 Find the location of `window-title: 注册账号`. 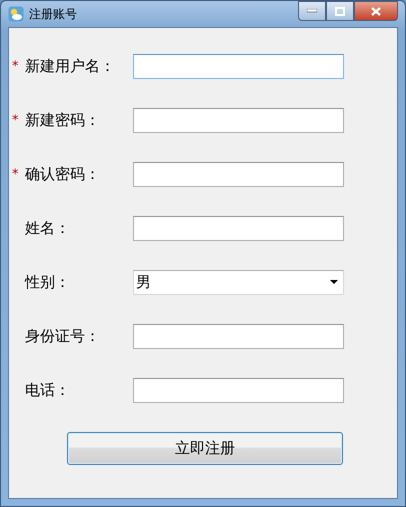

window-title: 注册账号 is located at coordinates (53, 14).